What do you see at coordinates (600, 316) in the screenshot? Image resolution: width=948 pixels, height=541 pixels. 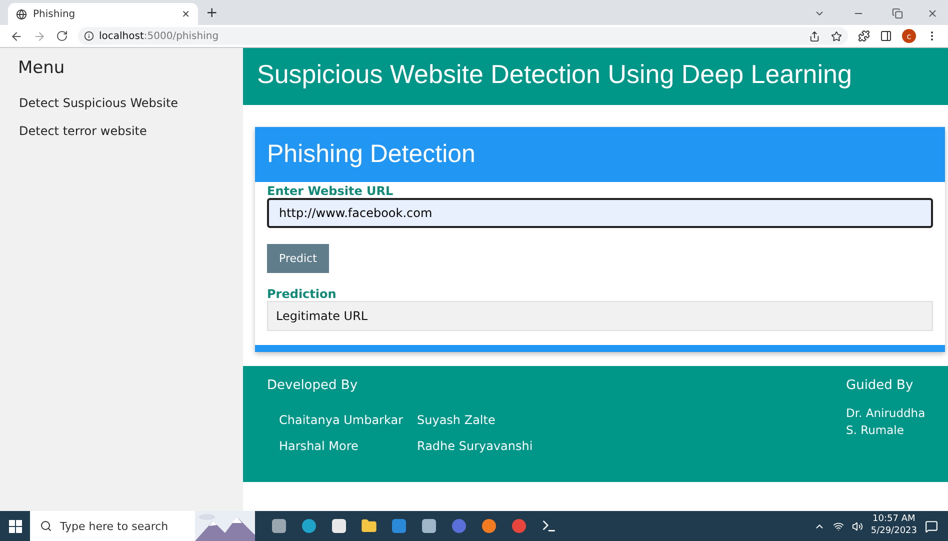 I see `prediction-output: Legitimate URL` at bounding box center [600, 316].